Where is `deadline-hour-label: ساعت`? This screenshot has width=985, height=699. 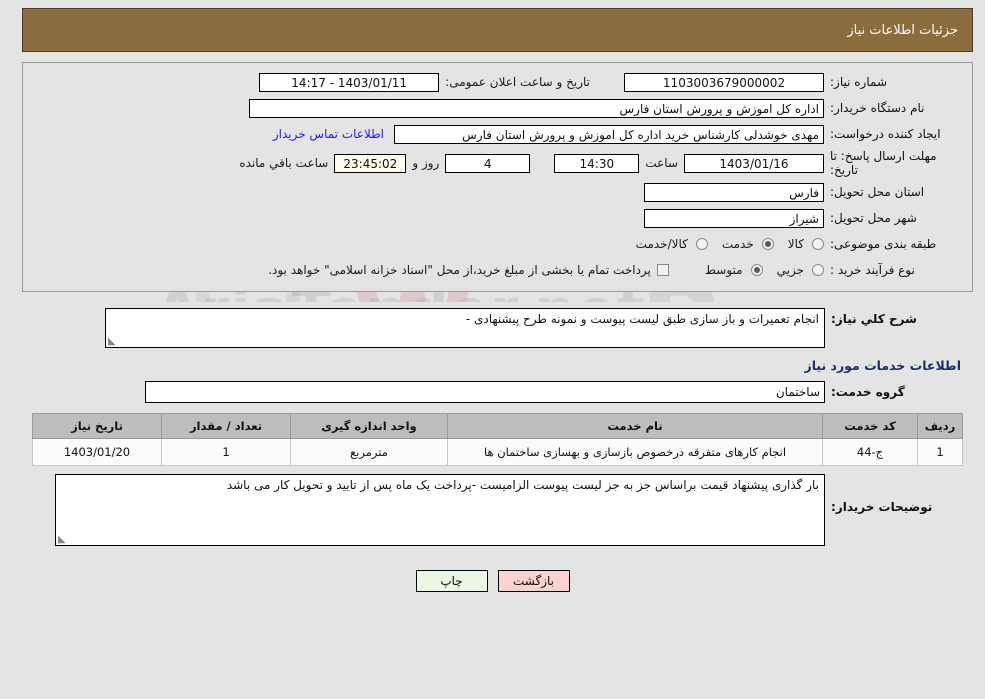
deadline-hour-label: ساعت is located at coordinates (661, 163).